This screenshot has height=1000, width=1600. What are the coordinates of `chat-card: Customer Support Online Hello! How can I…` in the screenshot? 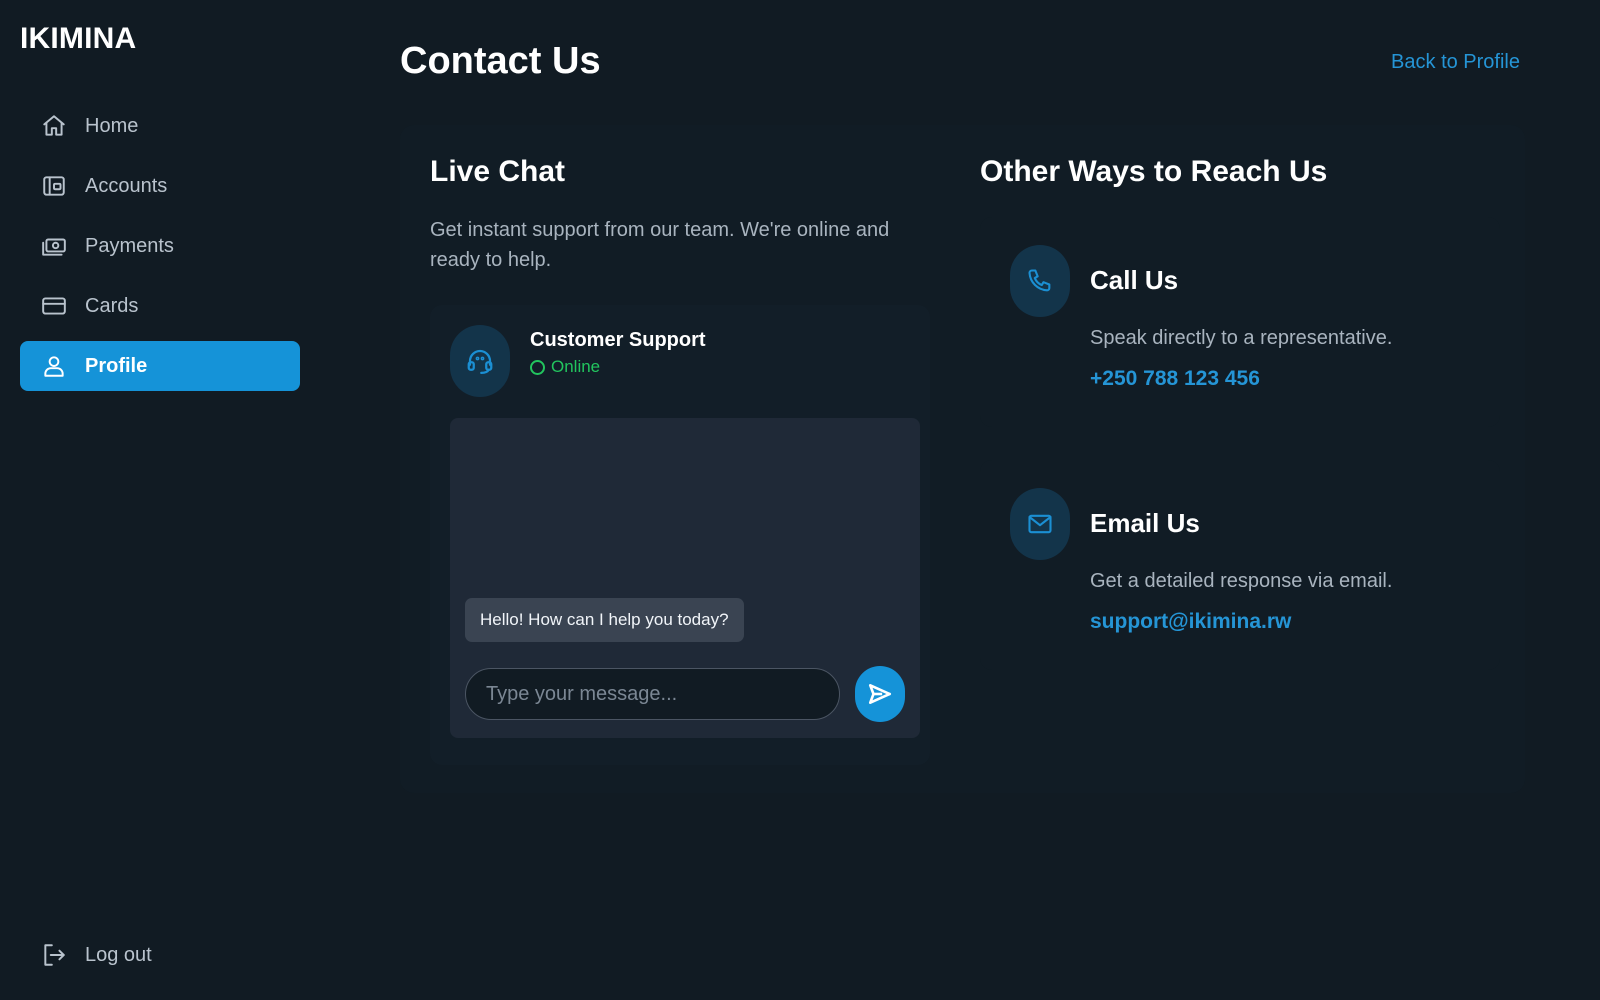 It's located at (680, 535).